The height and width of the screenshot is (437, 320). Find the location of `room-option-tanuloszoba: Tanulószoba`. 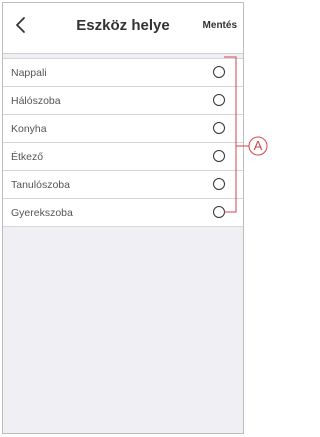

room-option-tanuloszoba: Tanulószoba is located at coordinates (123, 185).